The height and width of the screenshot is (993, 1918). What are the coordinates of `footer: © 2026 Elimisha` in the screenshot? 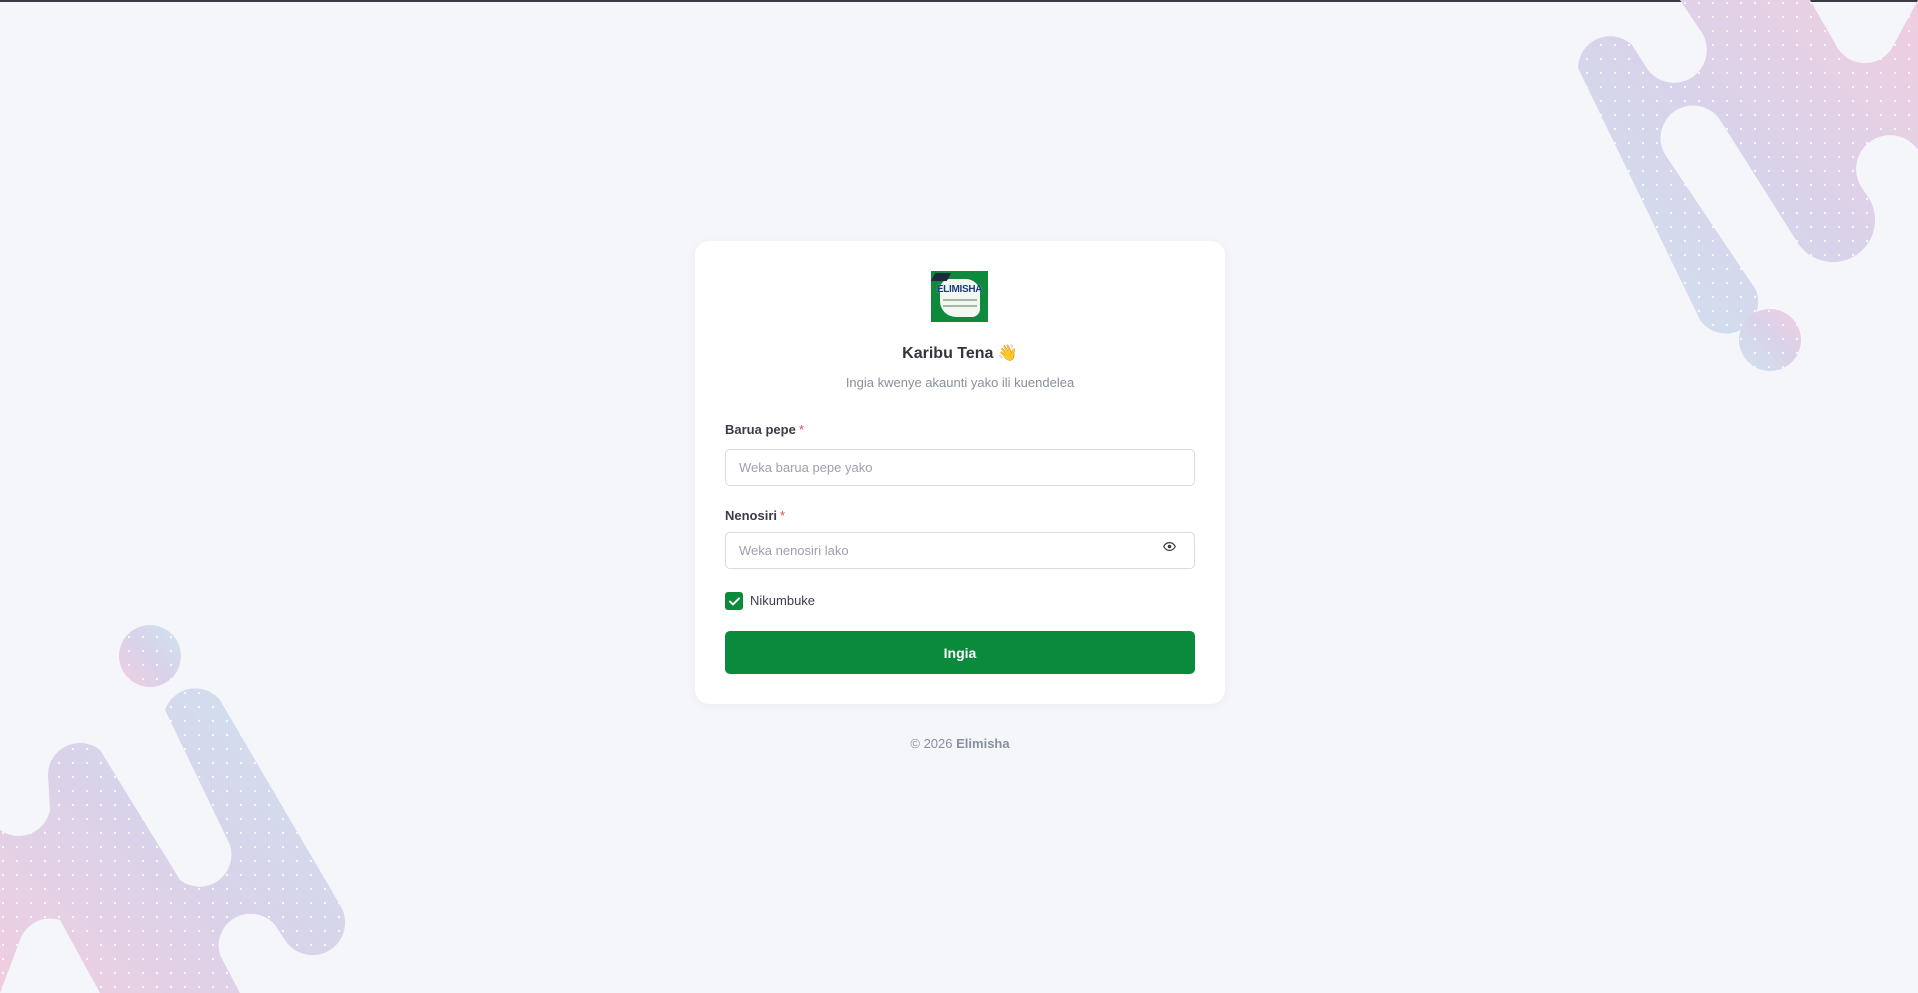 It's located at (960, 743).